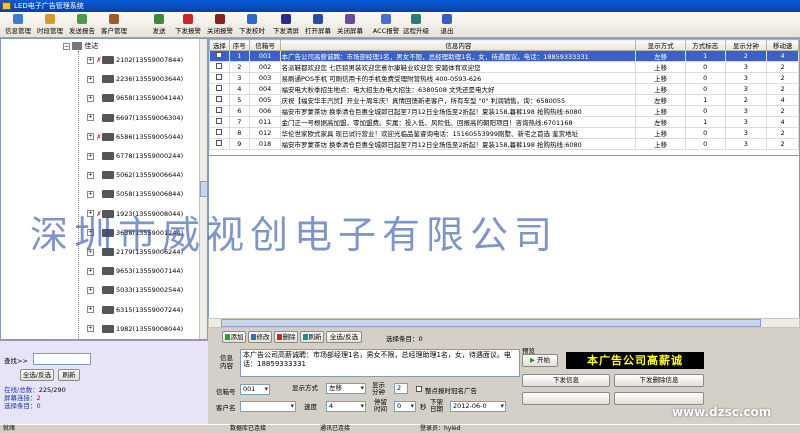 Image resolution: width=800 pixels, height=433 pixels. I want to click on toolbar-button-7: 下发校时, so click(252, 25).